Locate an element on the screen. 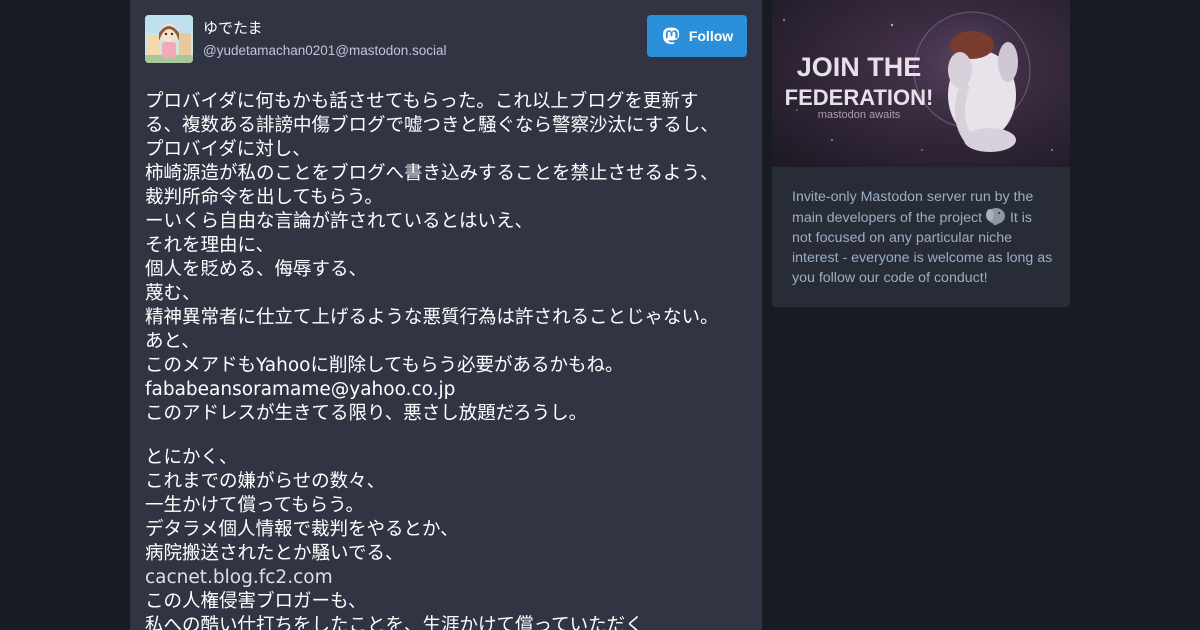  content-line: 私への酷い仕打ちをしたことを、生涯かけて償っていただく is located at coordinates (394, 622).